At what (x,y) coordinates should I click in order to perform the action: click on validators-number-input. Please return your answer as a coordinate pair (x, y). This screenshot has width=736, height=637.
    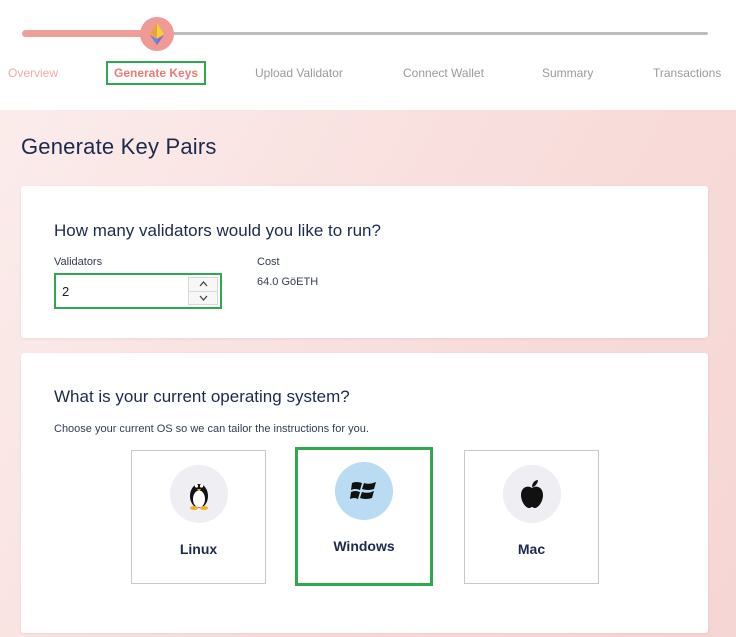
    Looking at the image, I should click on (138, 291).